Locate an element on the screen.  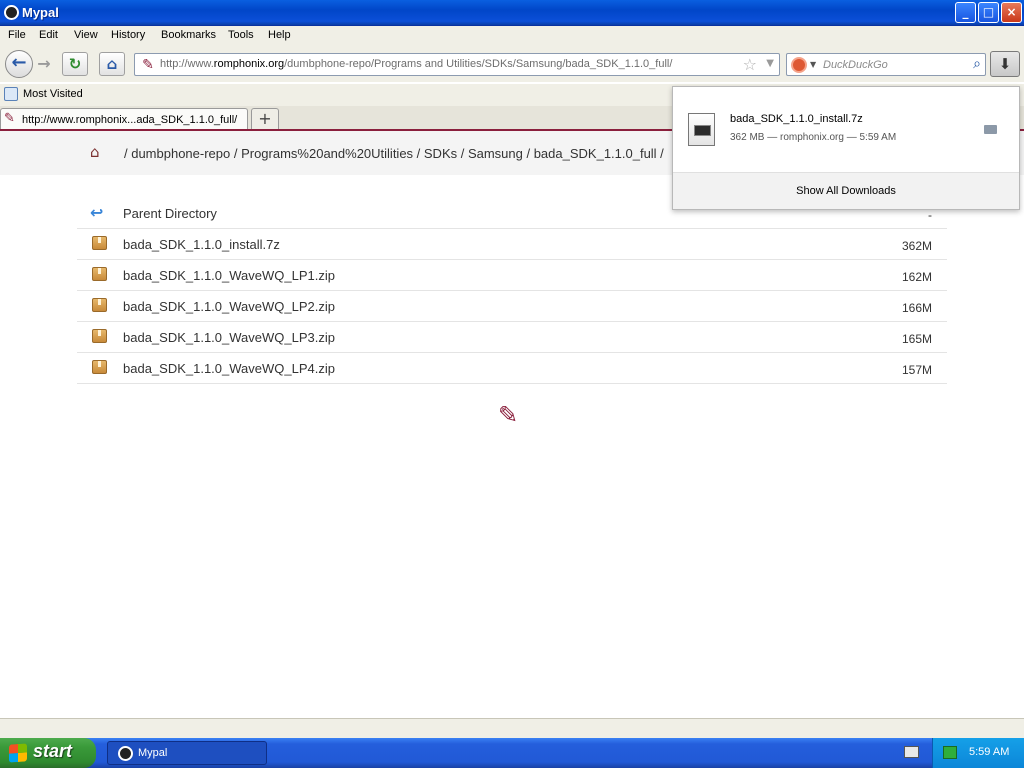
close-button: × is located at coordinates (1011, 12).